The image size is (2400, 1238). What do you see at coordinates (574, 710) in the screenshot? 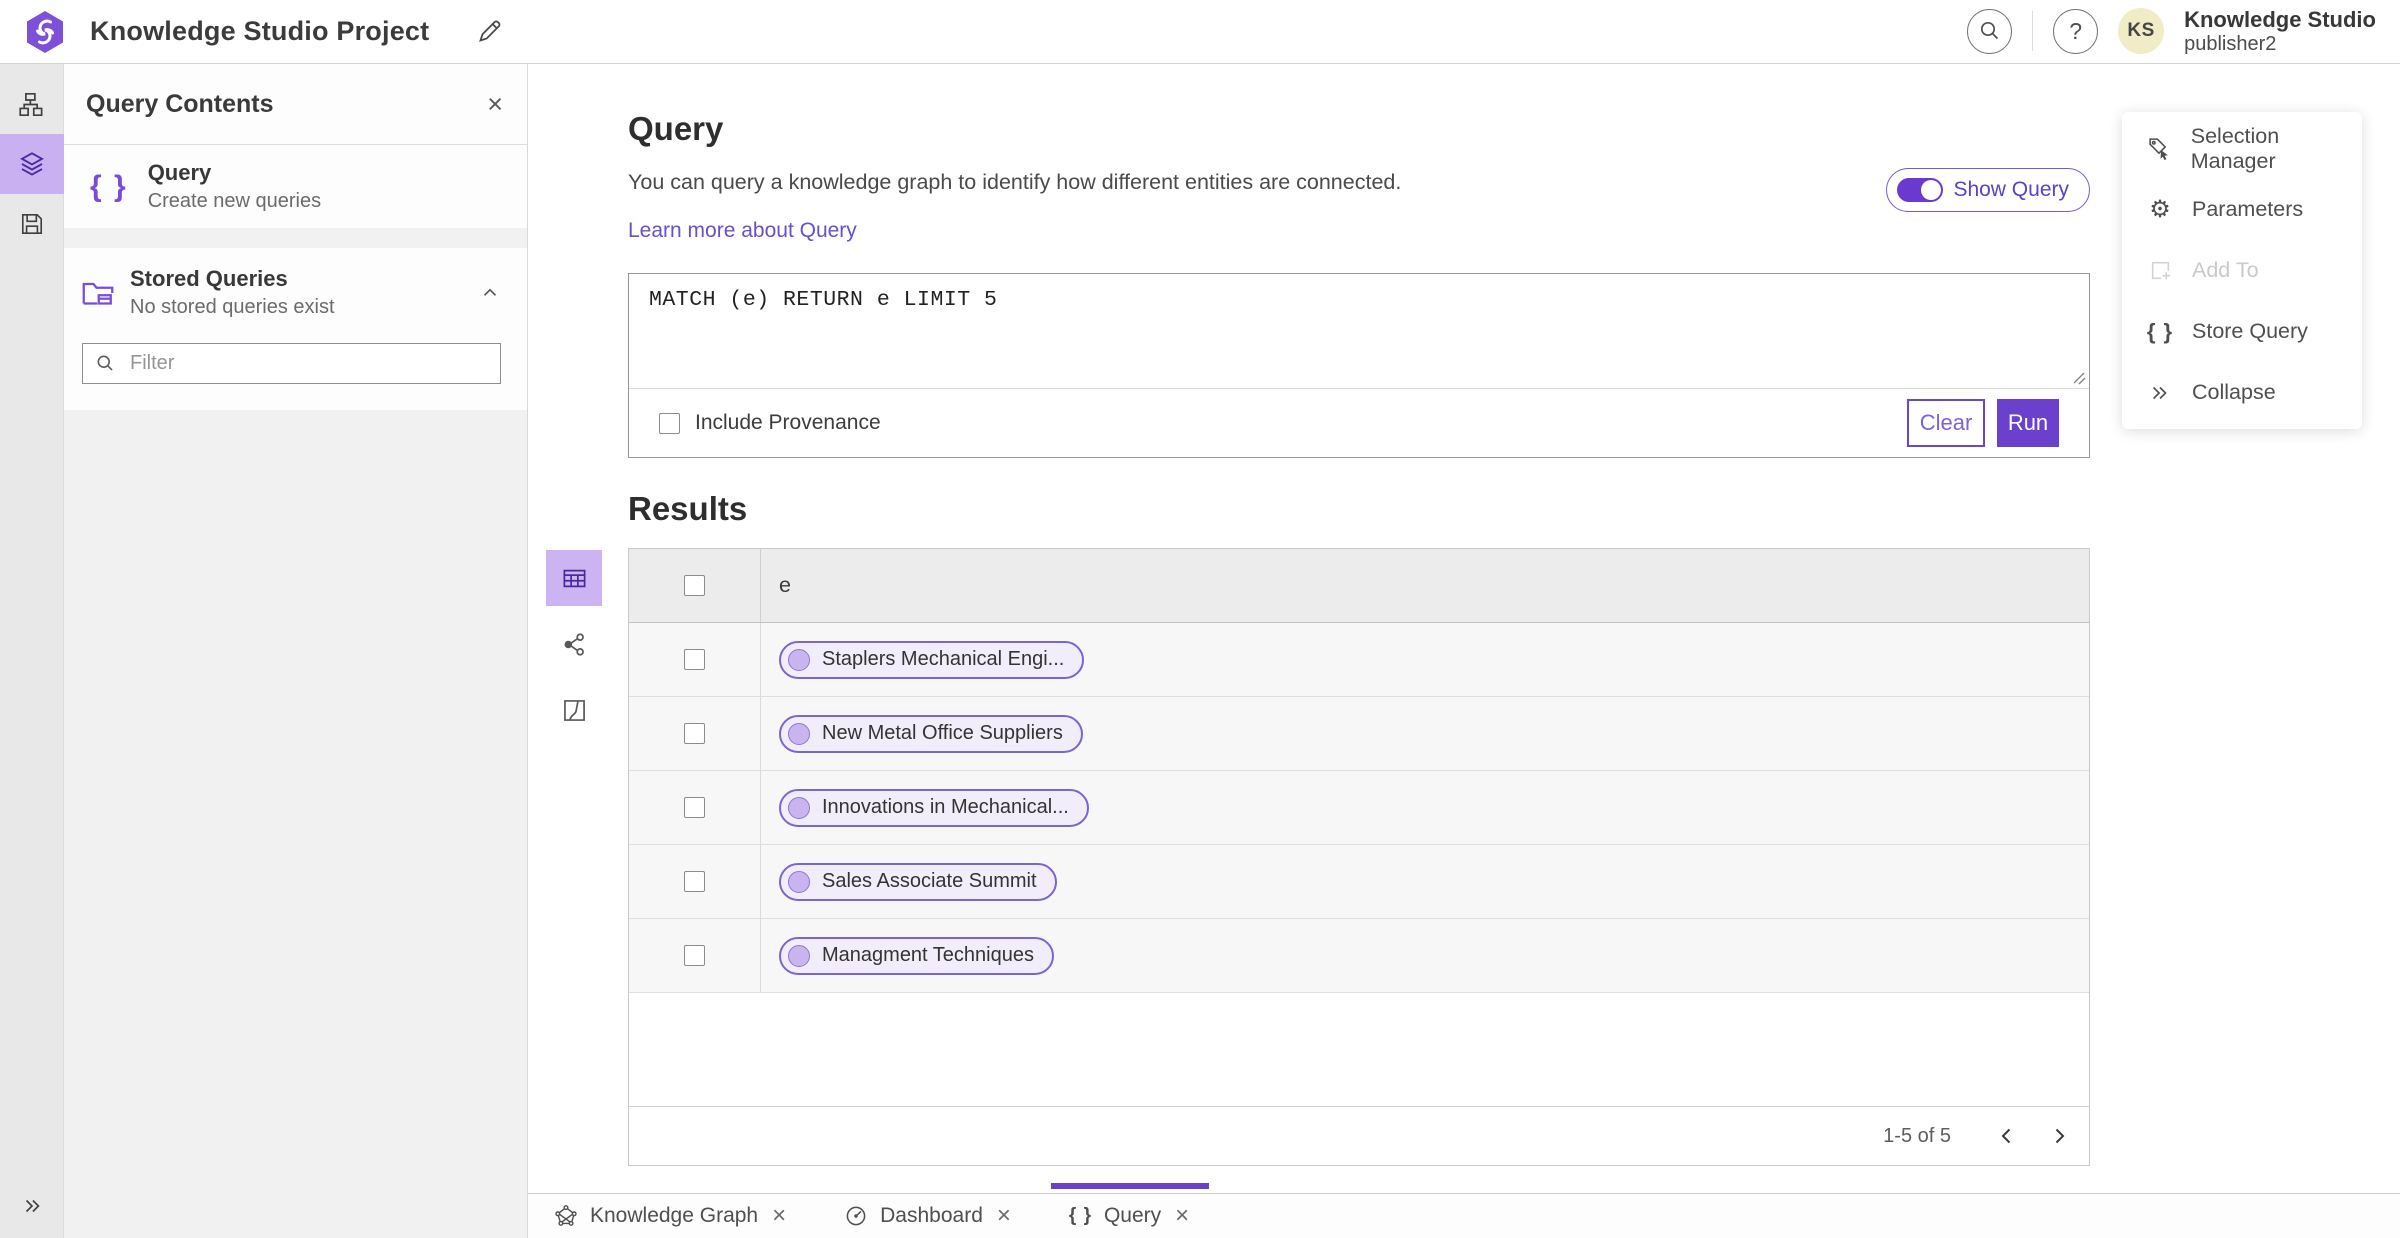
I see `map-view-button` at bounding box center [574, 710].